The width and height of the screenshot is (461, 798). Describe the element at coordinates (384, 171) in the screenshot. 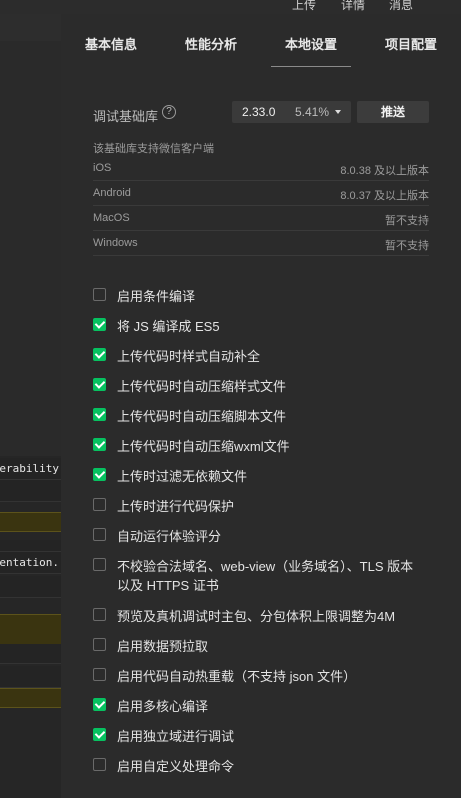

I see `support-version: 8.0.38 及以上版本` at that location.